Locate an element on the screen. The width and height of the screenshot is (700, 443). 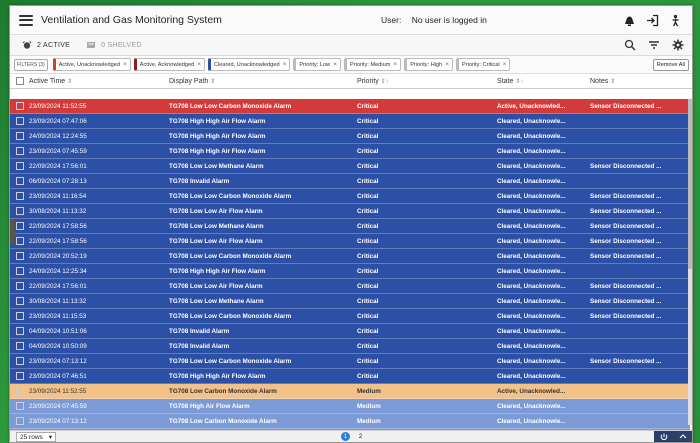
filter-chip-priority-high: Priority: High × is located at coordinates (429, 64).